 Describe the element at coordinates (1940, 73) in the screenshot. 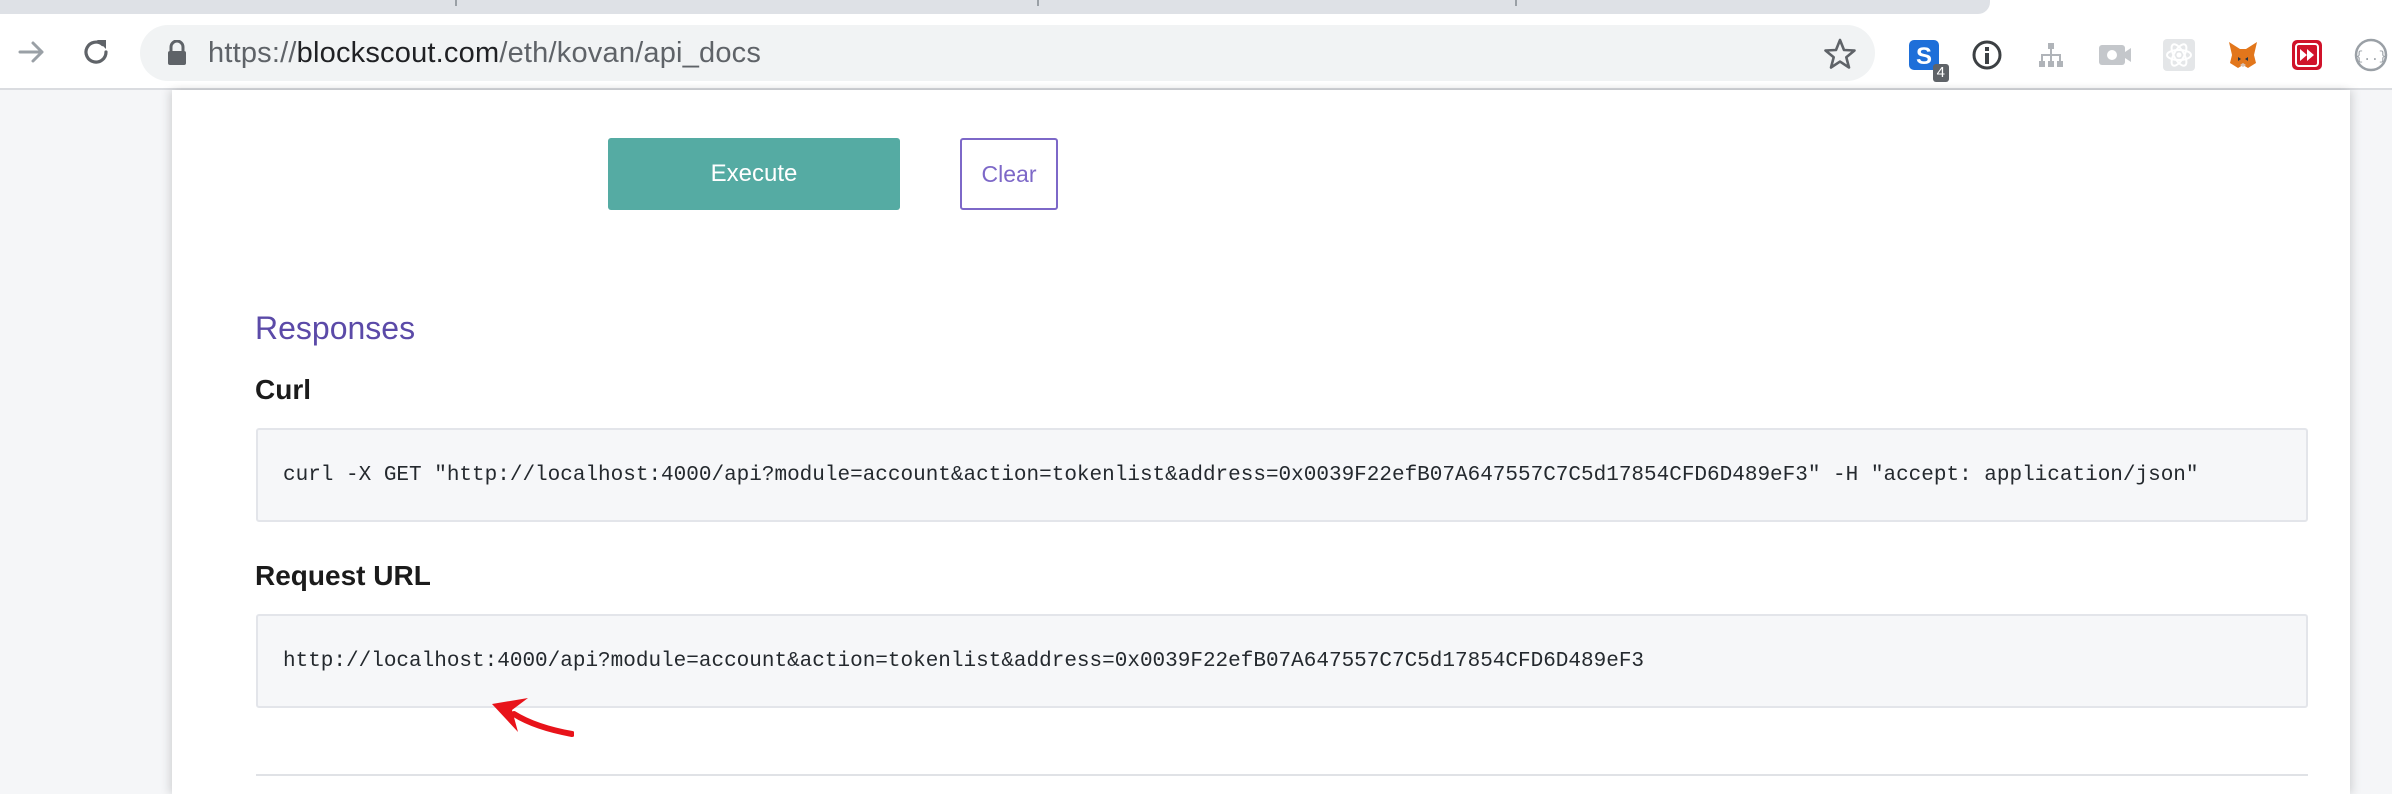

I see `extension-badge: 4` at that location.